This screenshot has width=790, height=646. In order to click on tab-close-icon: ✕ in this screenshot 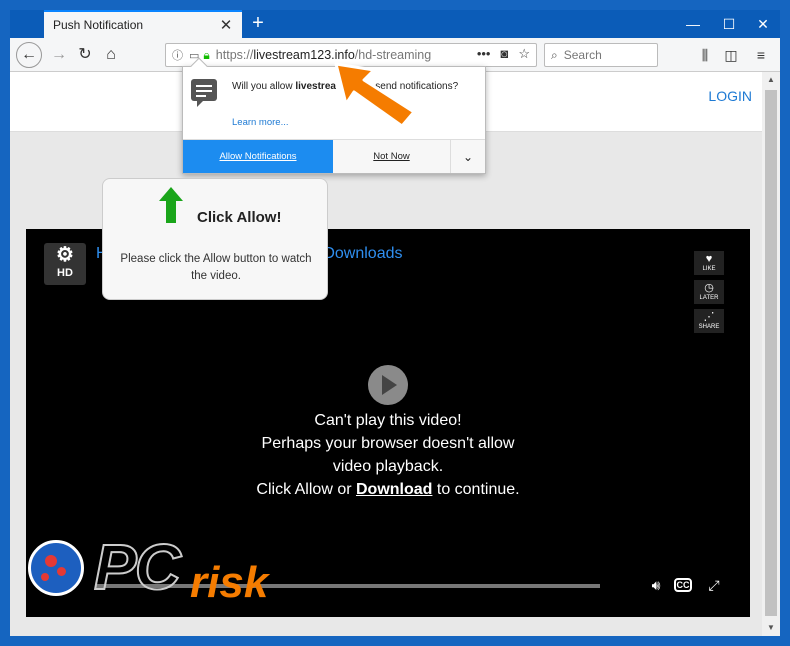, I will do `click(226, 25)`.